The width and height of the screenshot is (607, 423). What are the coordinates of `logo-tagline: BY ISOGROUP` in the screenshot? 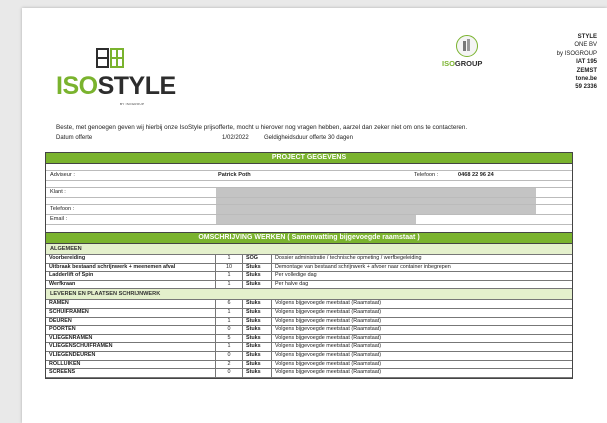 It's located at (132, 104).